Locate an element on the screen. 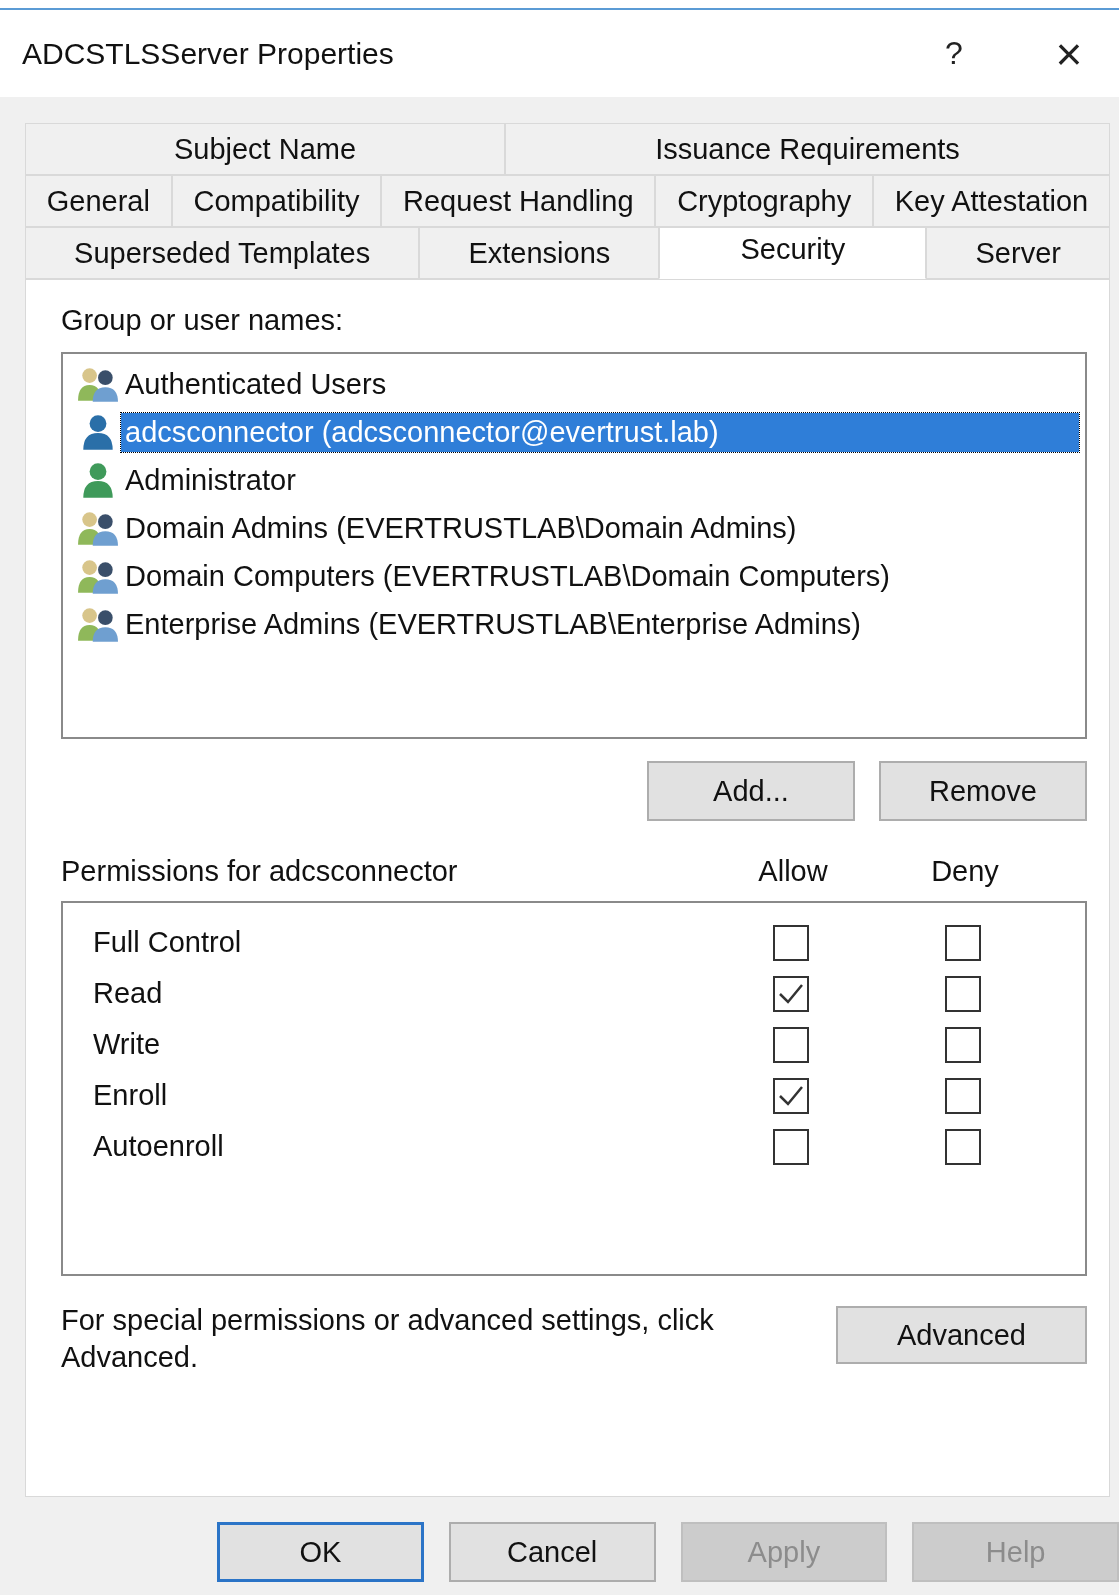 The image size is (1119, 1595). permission-name: Enroll is located at coordinates (131, 1095).